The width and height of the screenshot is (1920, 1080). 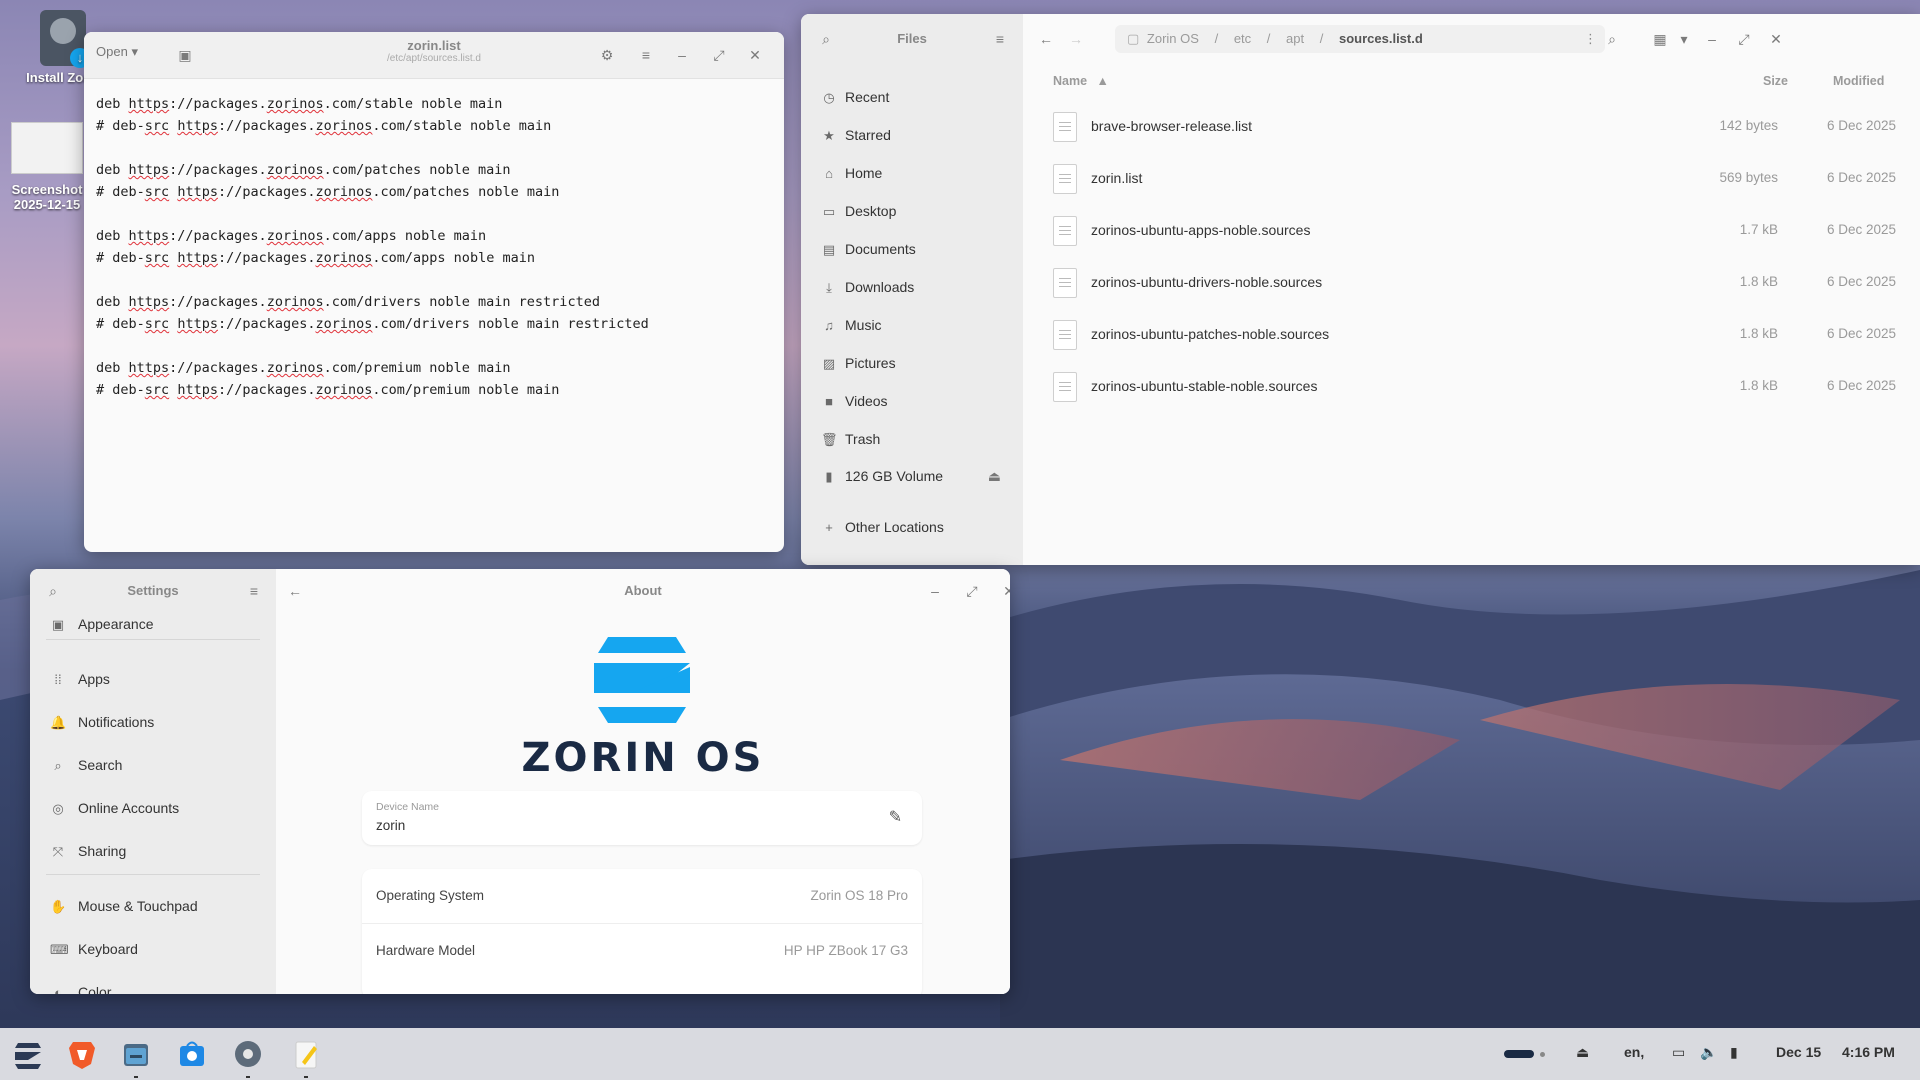 I want to click on software-store-icon, so click(x=192, y=1054).